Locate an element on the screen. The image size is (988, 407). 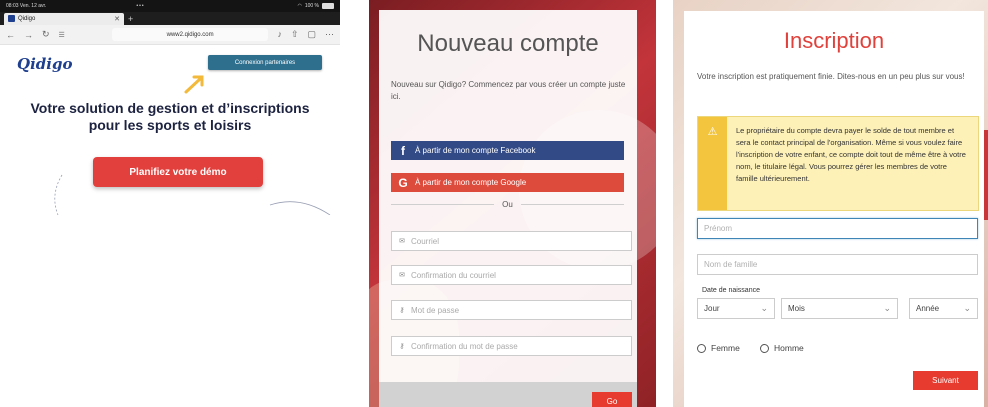
password-confirm-field: ⚷ Confirmation du mot de passe is located at coordinates (511, 346).